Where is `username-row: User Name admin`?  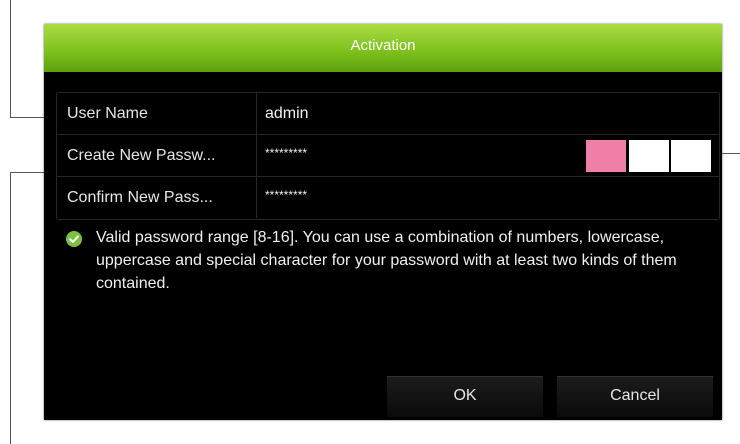 username-row: User Name admin is located at coordinates (388, 114).